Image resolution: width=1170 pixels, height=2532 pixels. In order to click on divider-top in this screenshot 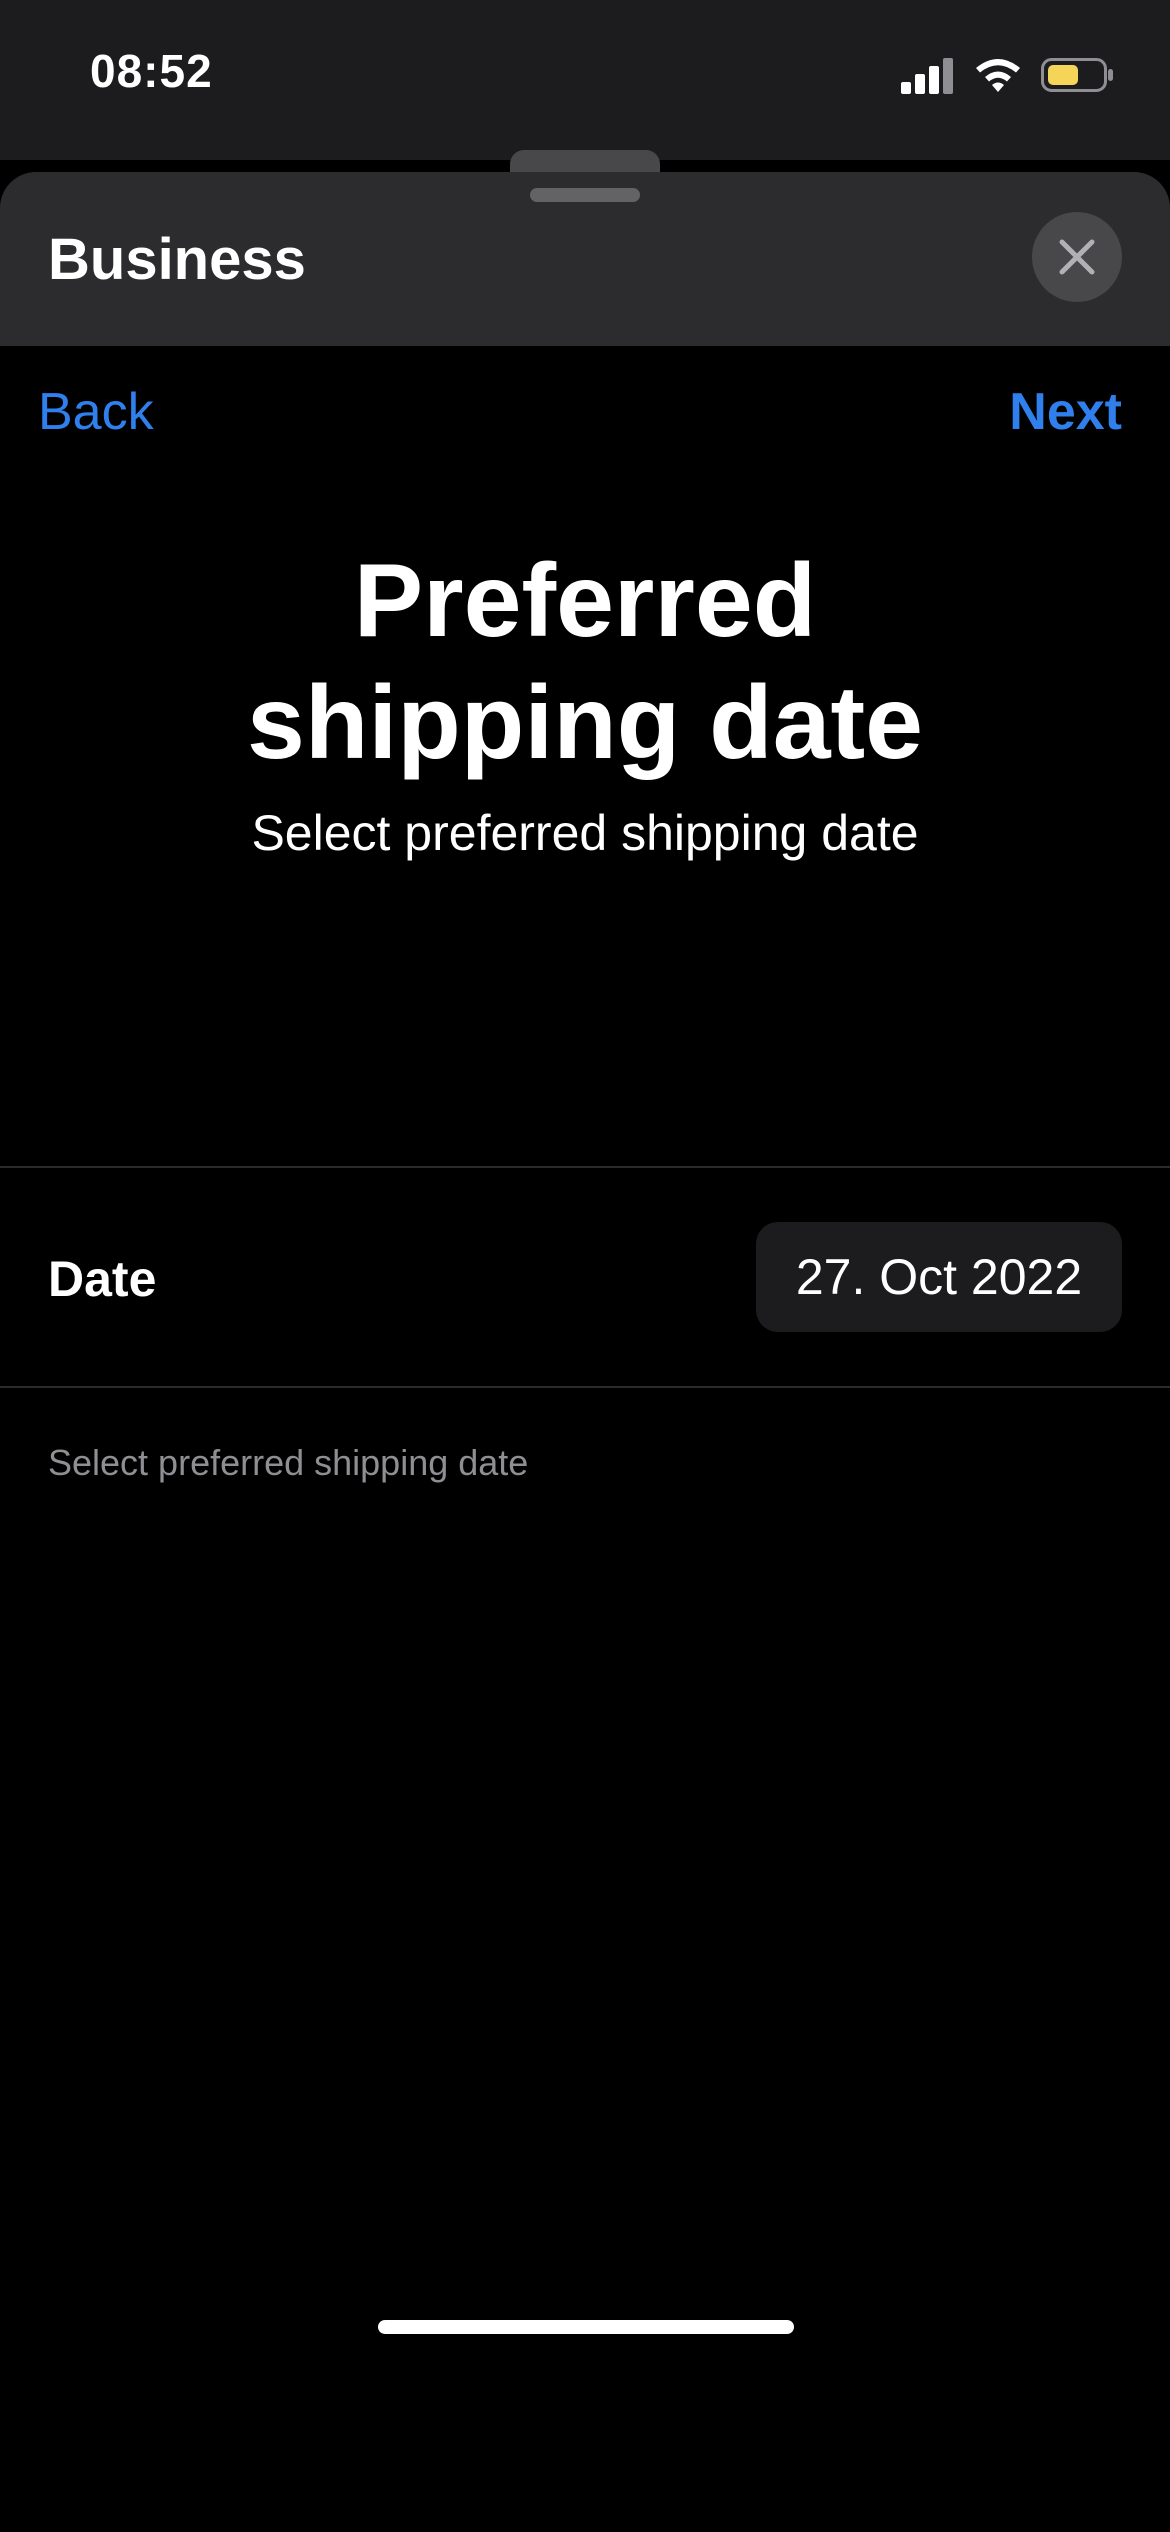, I will do `click(585, 1167)`.